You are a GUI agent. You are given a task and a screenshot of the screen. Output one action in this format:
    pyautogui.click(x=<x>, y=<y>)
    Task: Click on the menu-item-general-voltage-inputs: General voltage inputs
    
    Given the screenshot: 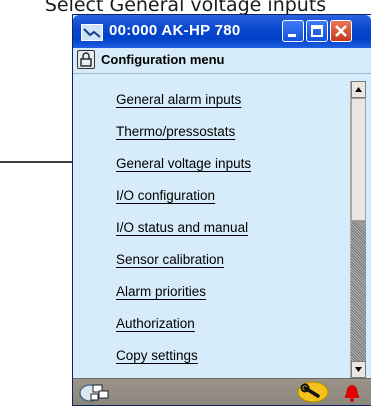 What is the action you would take?
    pyautogui.click(x=183, y=163)
    